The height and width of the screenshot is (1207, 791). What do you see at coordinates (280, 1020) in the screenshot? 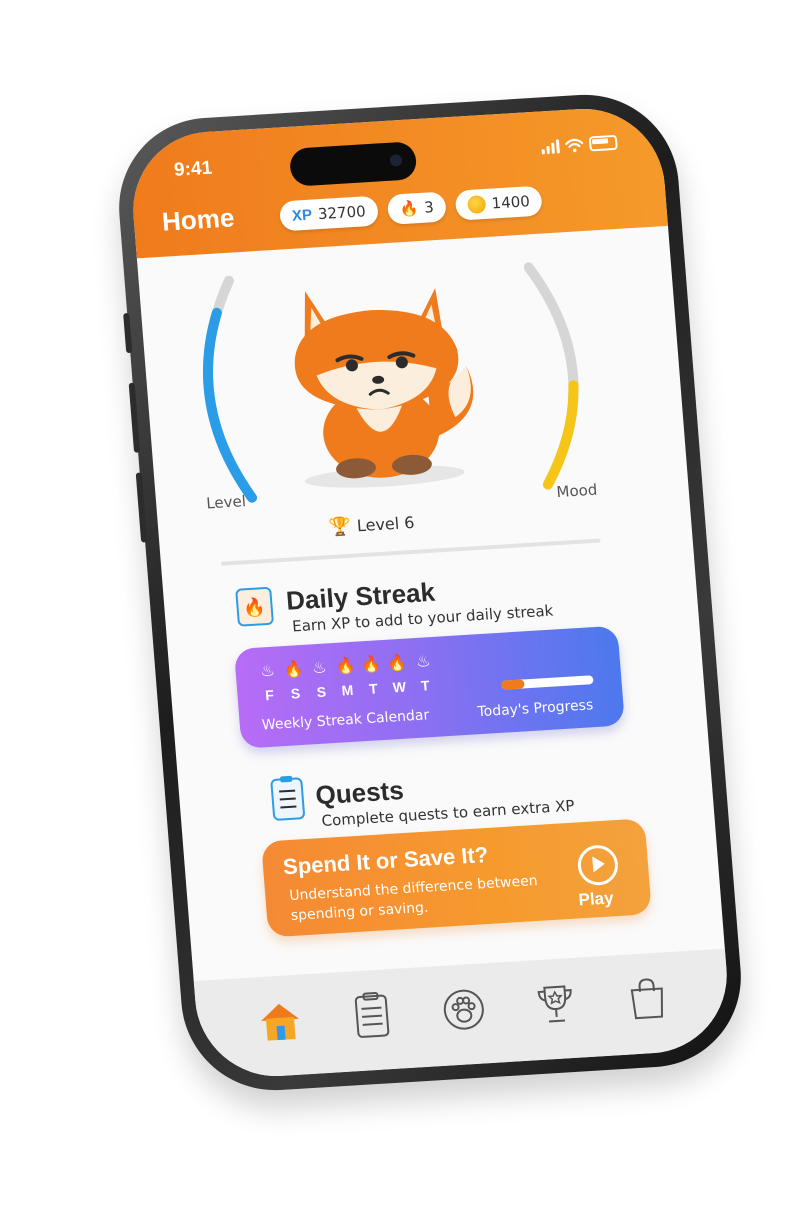
I see `tab-home-icon` at bounding box center [280, 1020].